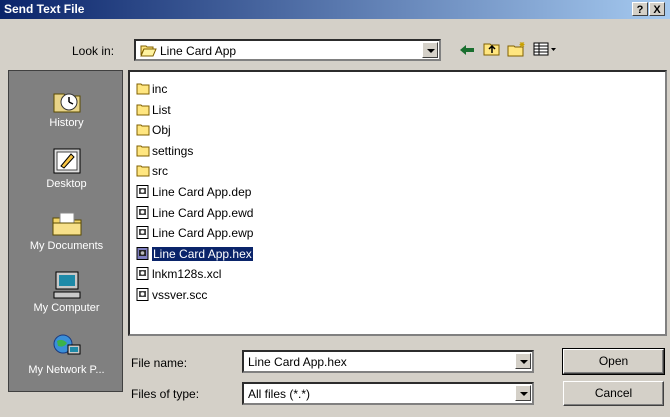 The image size is (670, 417). What do you see at coordinates (66, 103) in the screenshot?
I see `history-icon` at bounding box center [66, 103].